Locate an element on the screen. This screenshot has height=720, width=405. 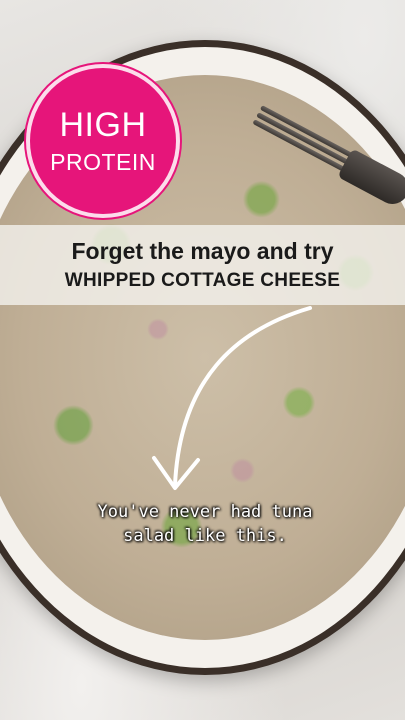
high-protein-badge: HIGH PROTEIN is located at coordinates (103, 141).